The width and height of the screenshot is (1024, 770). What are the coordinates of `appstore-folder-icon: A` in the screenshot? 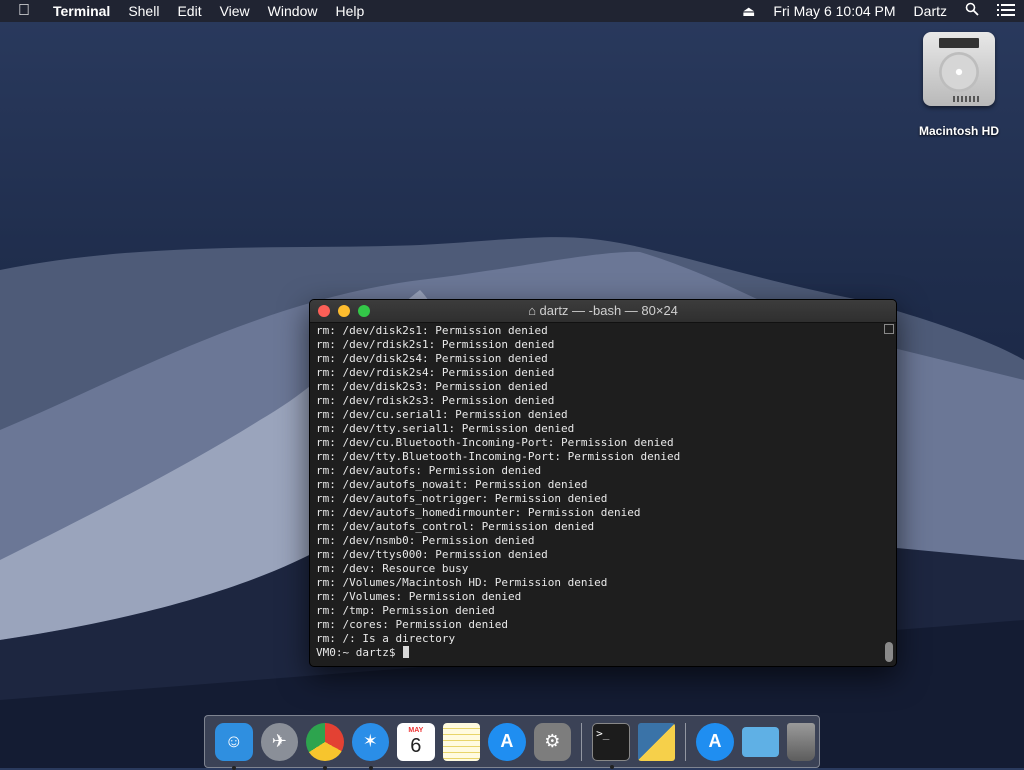 It's located at (715, 741).